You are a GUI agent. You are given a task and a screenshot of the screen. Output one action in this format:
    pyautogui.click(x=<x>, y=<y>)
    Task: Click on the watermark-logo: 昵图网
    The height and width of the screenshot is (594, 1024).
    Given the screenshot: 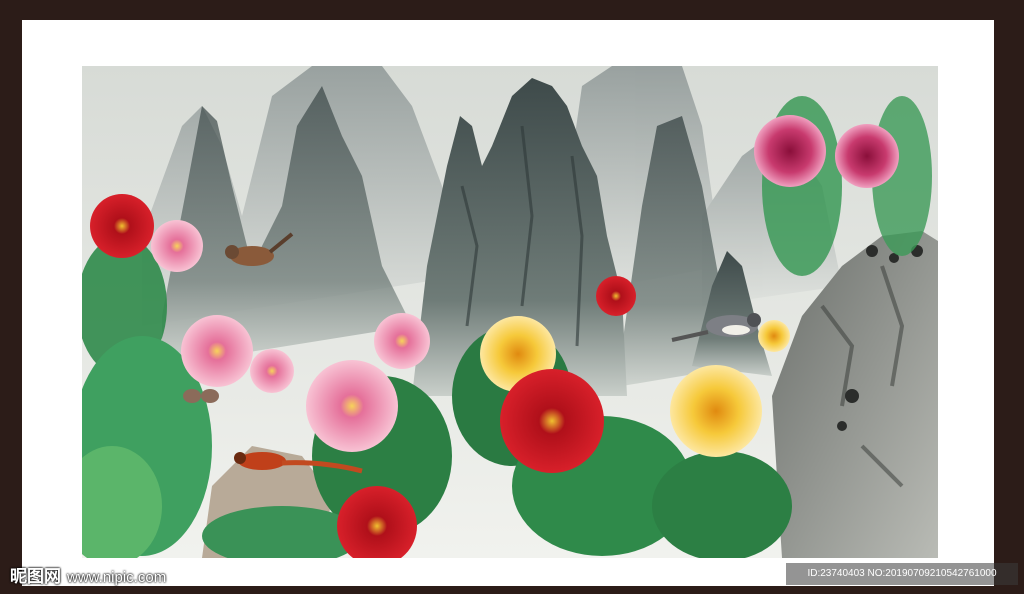 What is the action you would take?
    pyautogui.click(x=35, y=576)
    